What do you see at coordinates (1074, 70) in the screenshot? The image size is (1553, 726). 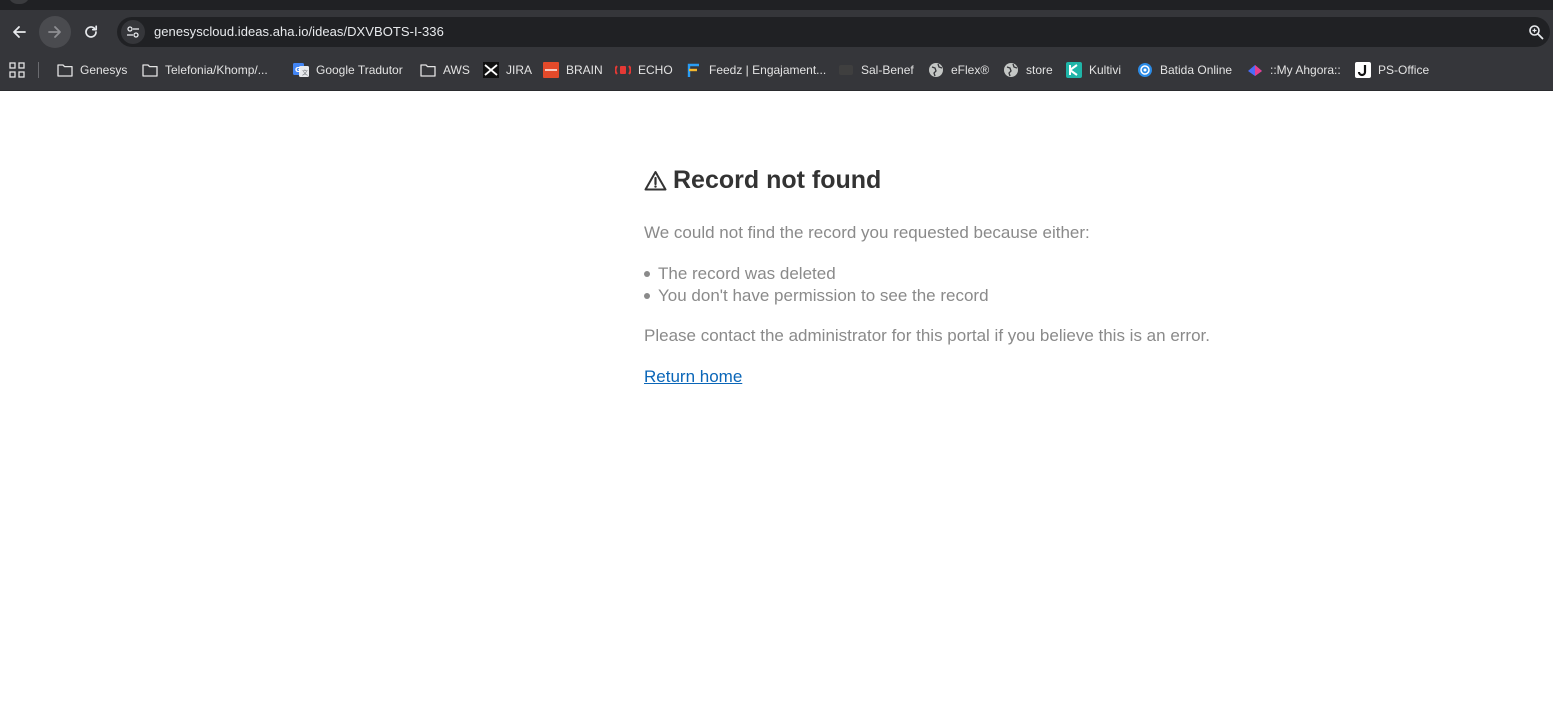 I see `kultivi-icon` at bounding box center [1074, 70].